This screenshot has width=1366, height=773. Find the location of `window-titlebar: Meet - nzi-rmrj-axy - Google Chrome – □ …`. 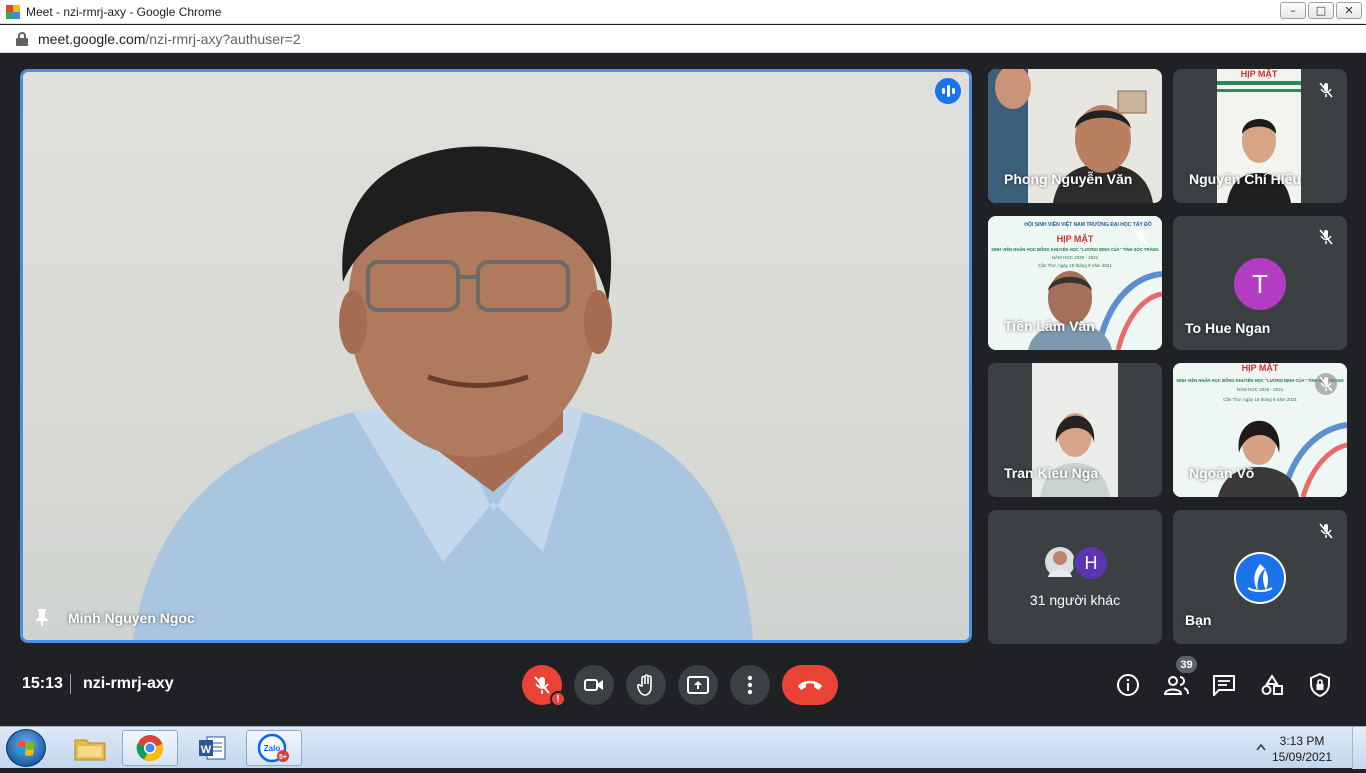

window-titlebar: Meet - nzi-rmrj-axy - Google Chrome – □ … is located at coordinates (683, 12).